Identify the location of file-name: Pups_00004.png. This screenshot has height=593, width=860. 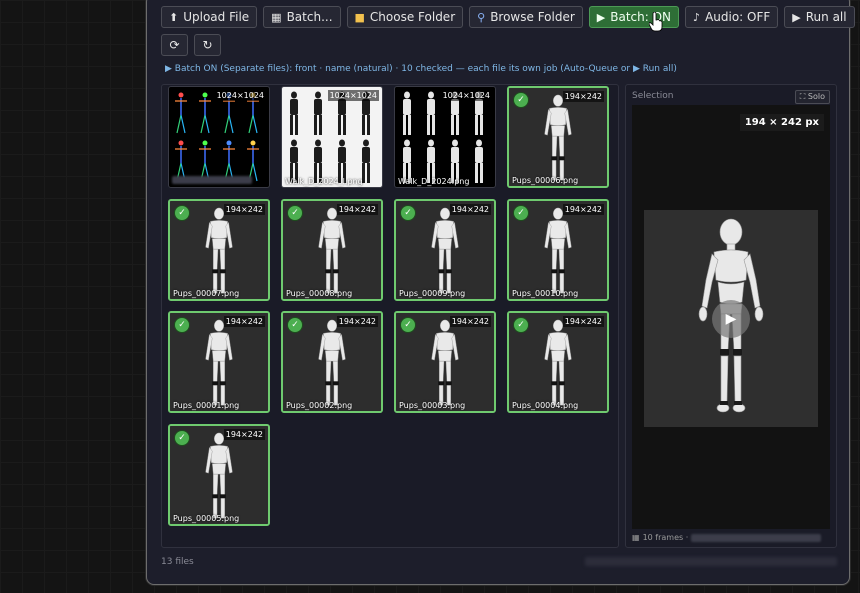
(545, 405).